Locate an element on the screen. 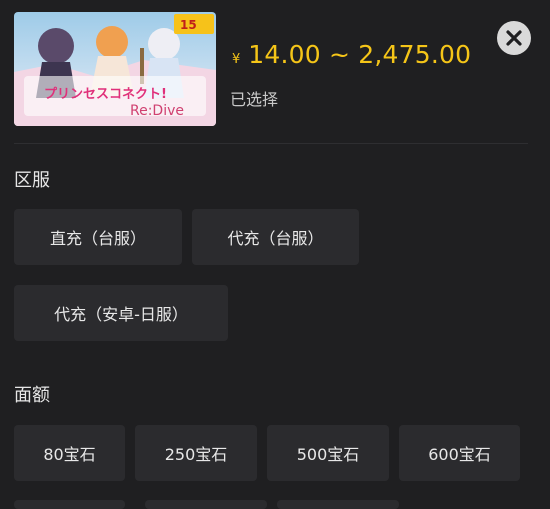 The height and width of the screenshot is (509, 550). price-value: 14.00 ~ 2,475.00 is located at coordinates (360, 54).